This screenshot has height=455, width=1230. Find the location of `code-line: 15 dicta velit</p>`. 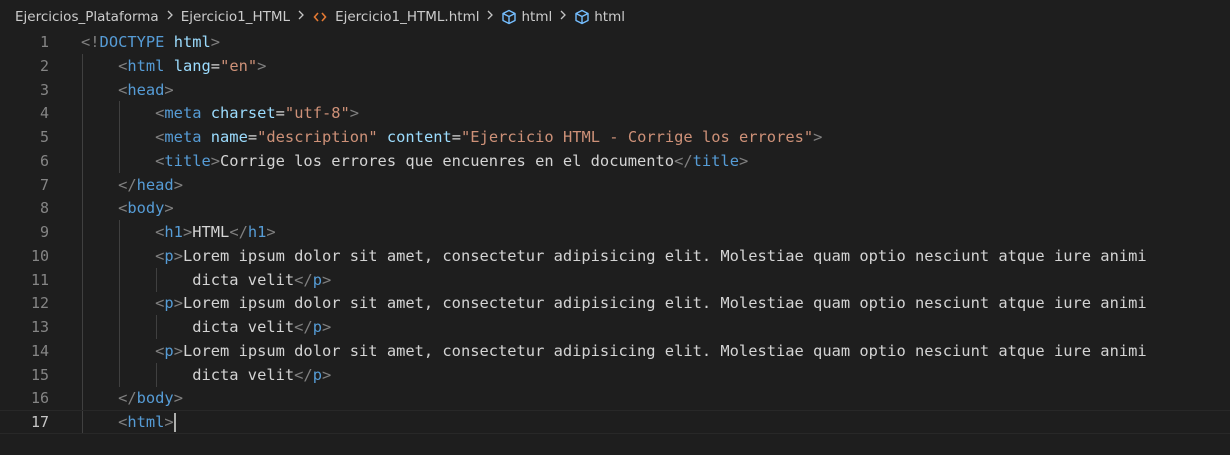

code-line: 15 dicta velit</p> is located at coordinates (615, 374).